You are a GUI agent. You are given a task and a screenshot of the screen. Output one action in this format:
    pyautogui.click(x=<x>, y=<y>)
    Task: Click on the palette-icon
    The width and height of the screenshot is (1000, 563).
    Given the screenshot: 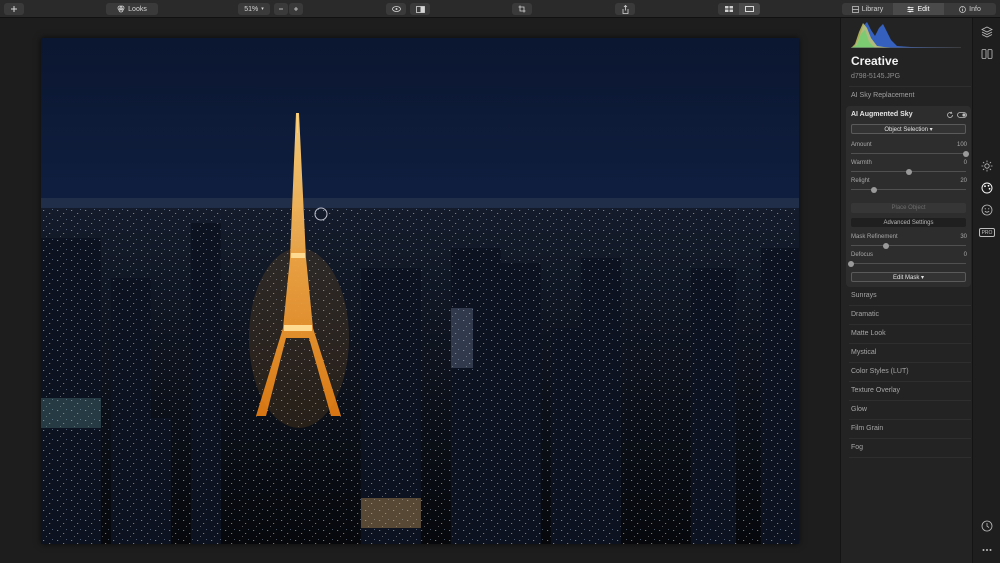 What is the action you would take?
    pyautogui.click(x=987, y=188)
    